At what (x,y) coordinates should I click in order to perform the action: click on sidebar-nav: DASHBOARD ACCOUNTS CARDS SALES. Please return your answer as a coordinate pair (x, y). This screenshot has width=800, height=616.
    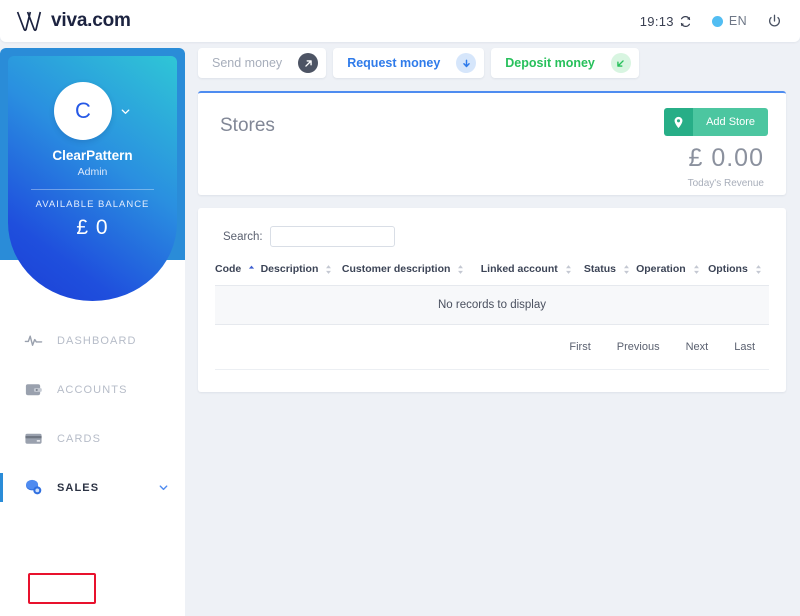
    Looking at the image, I should click on (92, 414).